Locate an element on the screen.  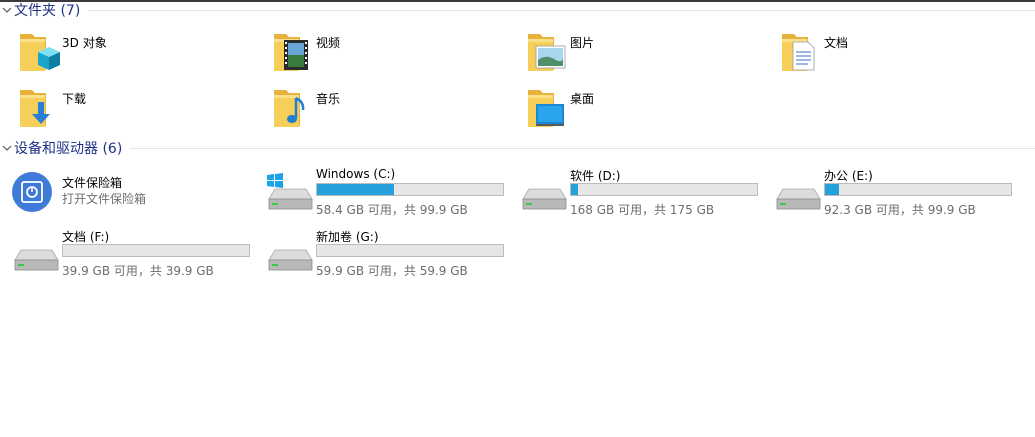
folder-item-documents: 文档 is located at coordinates (903, 52).